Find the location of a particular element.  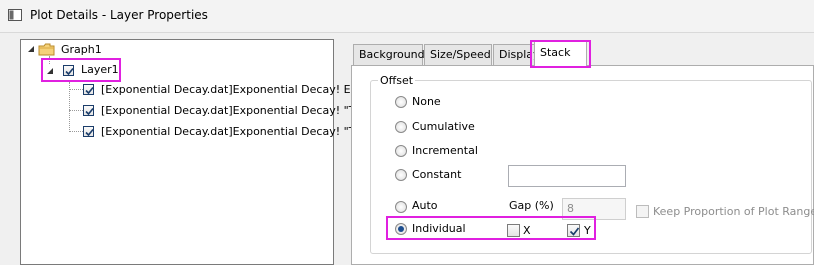

none-label: None is located at coordinates (426, 101).